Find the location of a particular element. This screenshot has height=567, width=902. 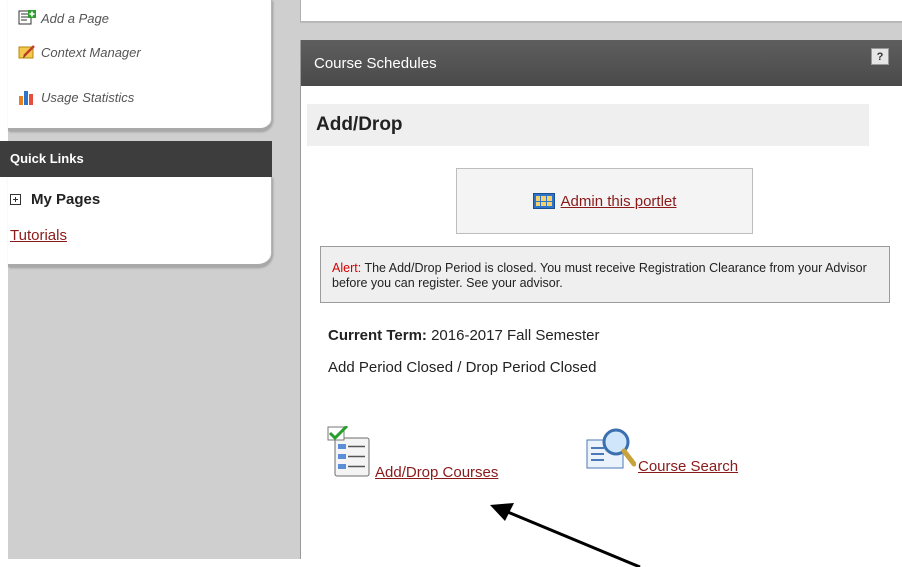

previous-portlet-bottom is located at coordinates (601, 11).